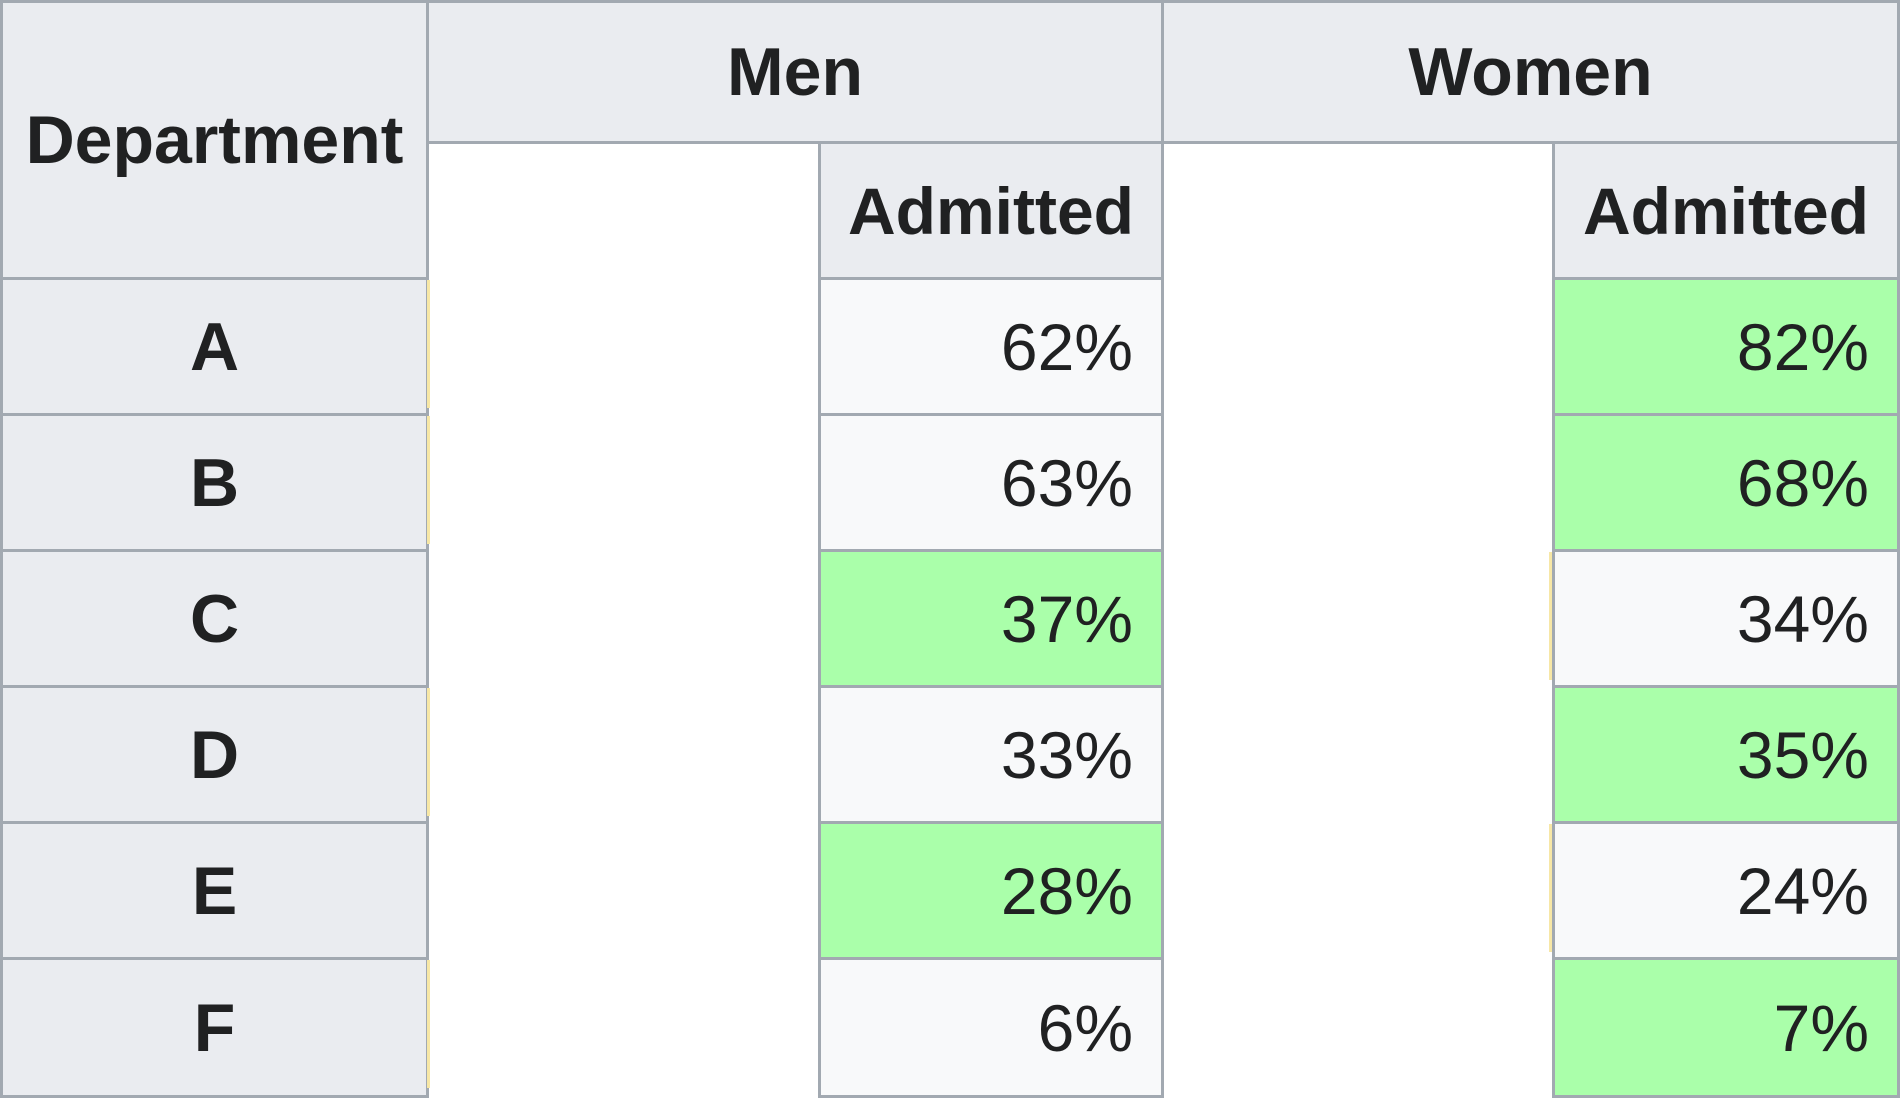  Describe the element at coordinates (795, 72) in the screenshot. I see `men-header: Men` at that location.